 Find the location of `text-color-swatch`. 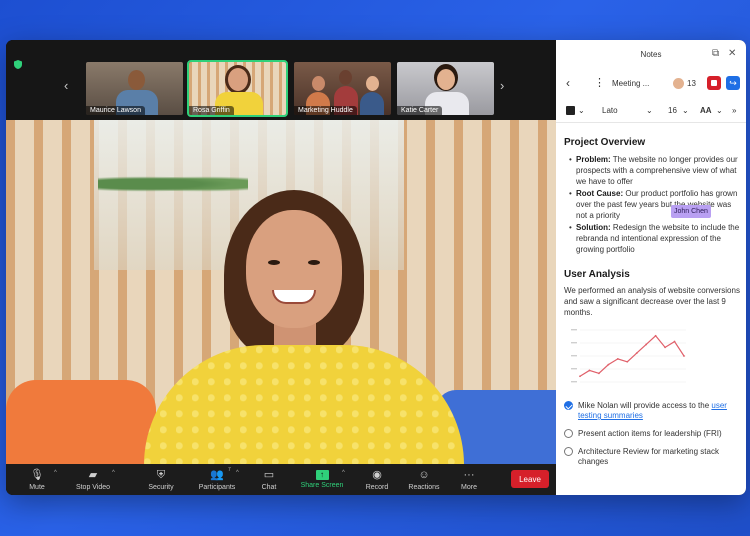

text-color-swatch is located at coordinates (570, 110).